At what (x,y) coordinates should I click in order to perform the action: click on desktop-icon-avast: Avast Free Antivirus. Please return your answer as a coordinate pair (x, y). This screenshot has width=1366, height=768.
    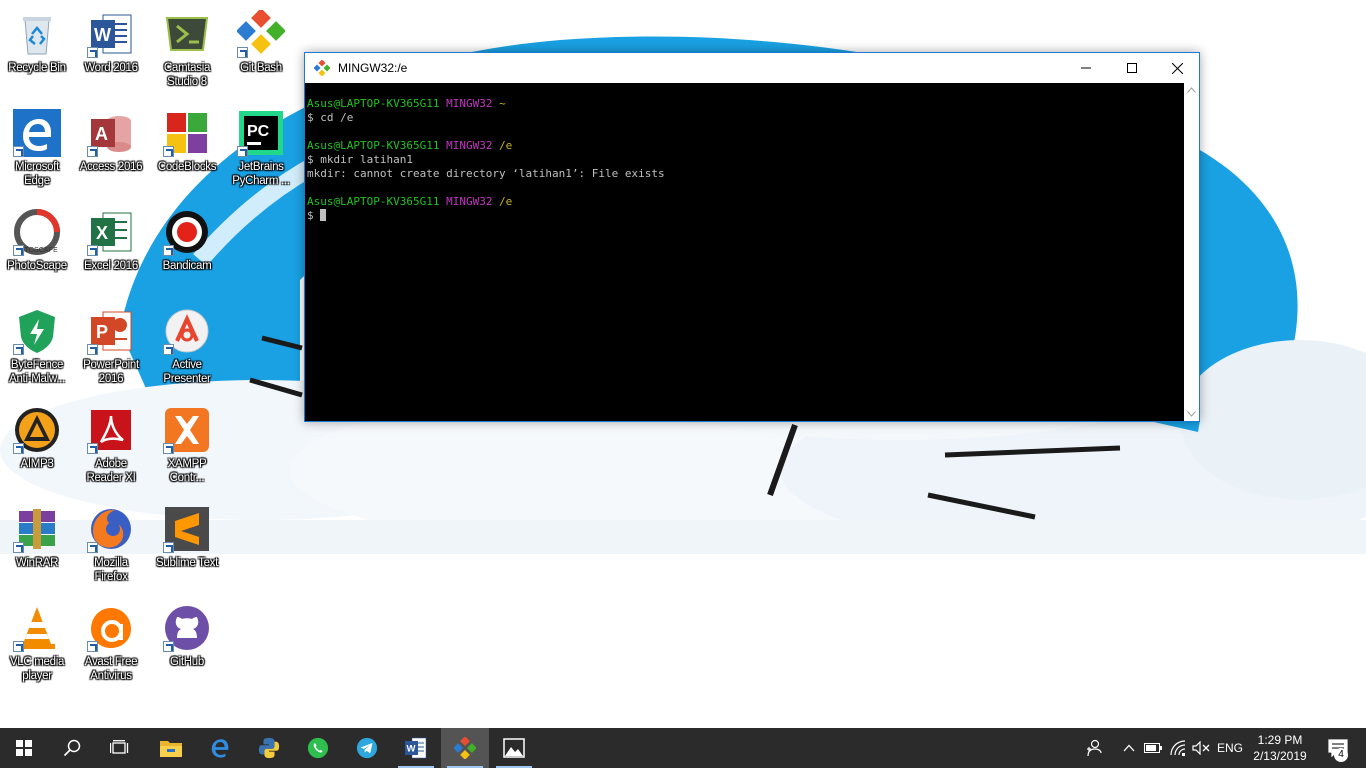
    Looking at the image, I should click on (111, 644).